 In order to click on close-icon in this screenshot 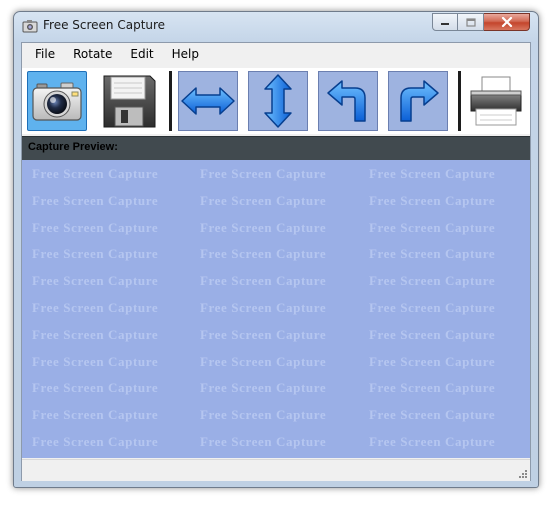, I will do `click(506, 22)`.